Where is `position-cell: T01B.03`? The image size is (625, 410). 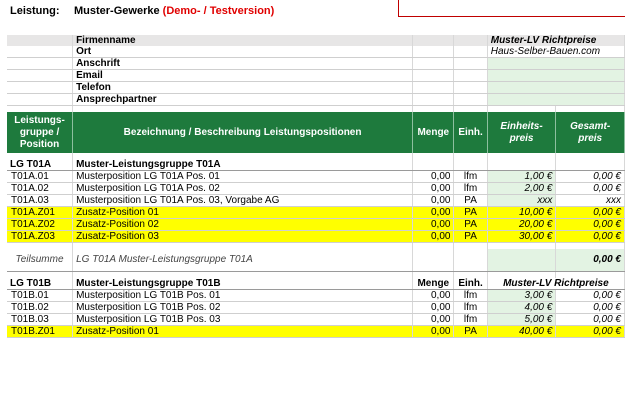 position-cell: T01B.03 is located at coordinates (40, 319).